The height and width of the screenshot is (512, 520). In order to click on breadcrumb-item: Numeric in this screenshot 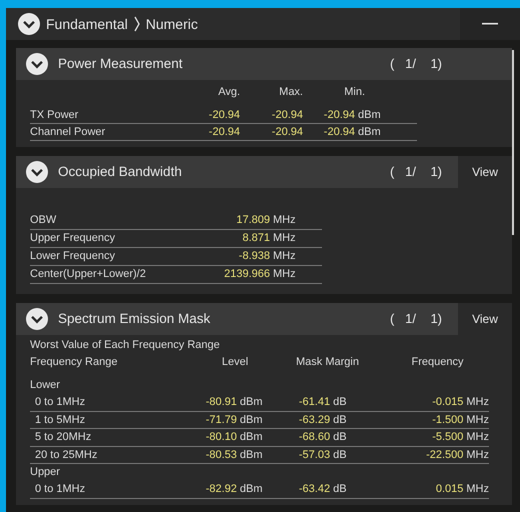, I will do `click(172, 24)`.